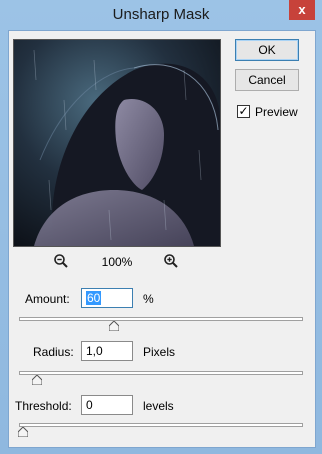  What do you see at coordinates (107, 405) in the screenshot?
I see `threshold-input: 0` at bounding box center [107, 405].